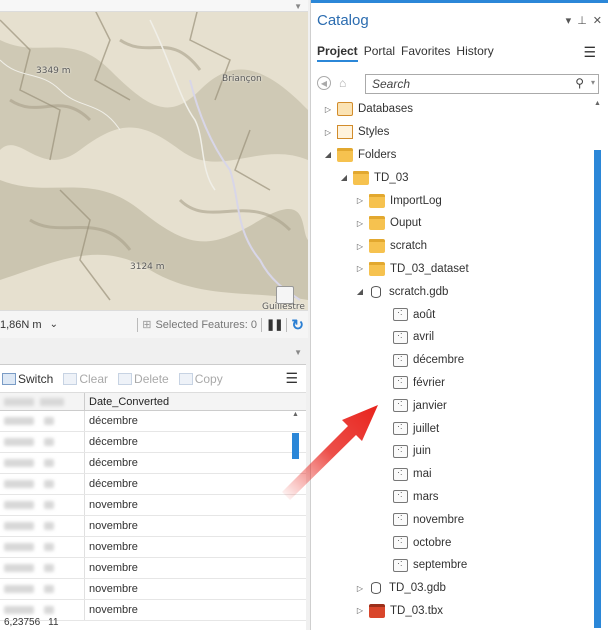  What do you see at coordinates (452, 109) in the screenshot?
I see `tree-item: ▷ Databases` at bounding box center [452, 109].